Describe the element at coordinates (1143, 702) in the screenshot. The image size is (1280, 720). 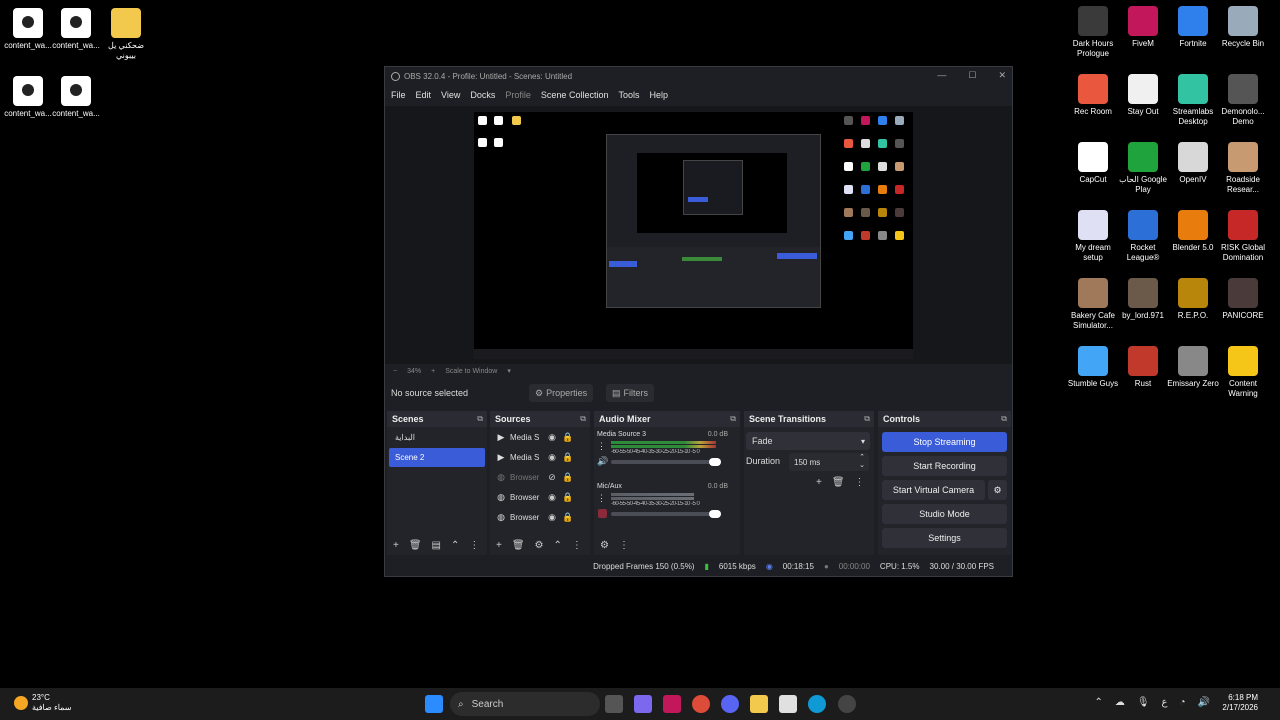
I see `microphone-icon: 🎙` at that location.